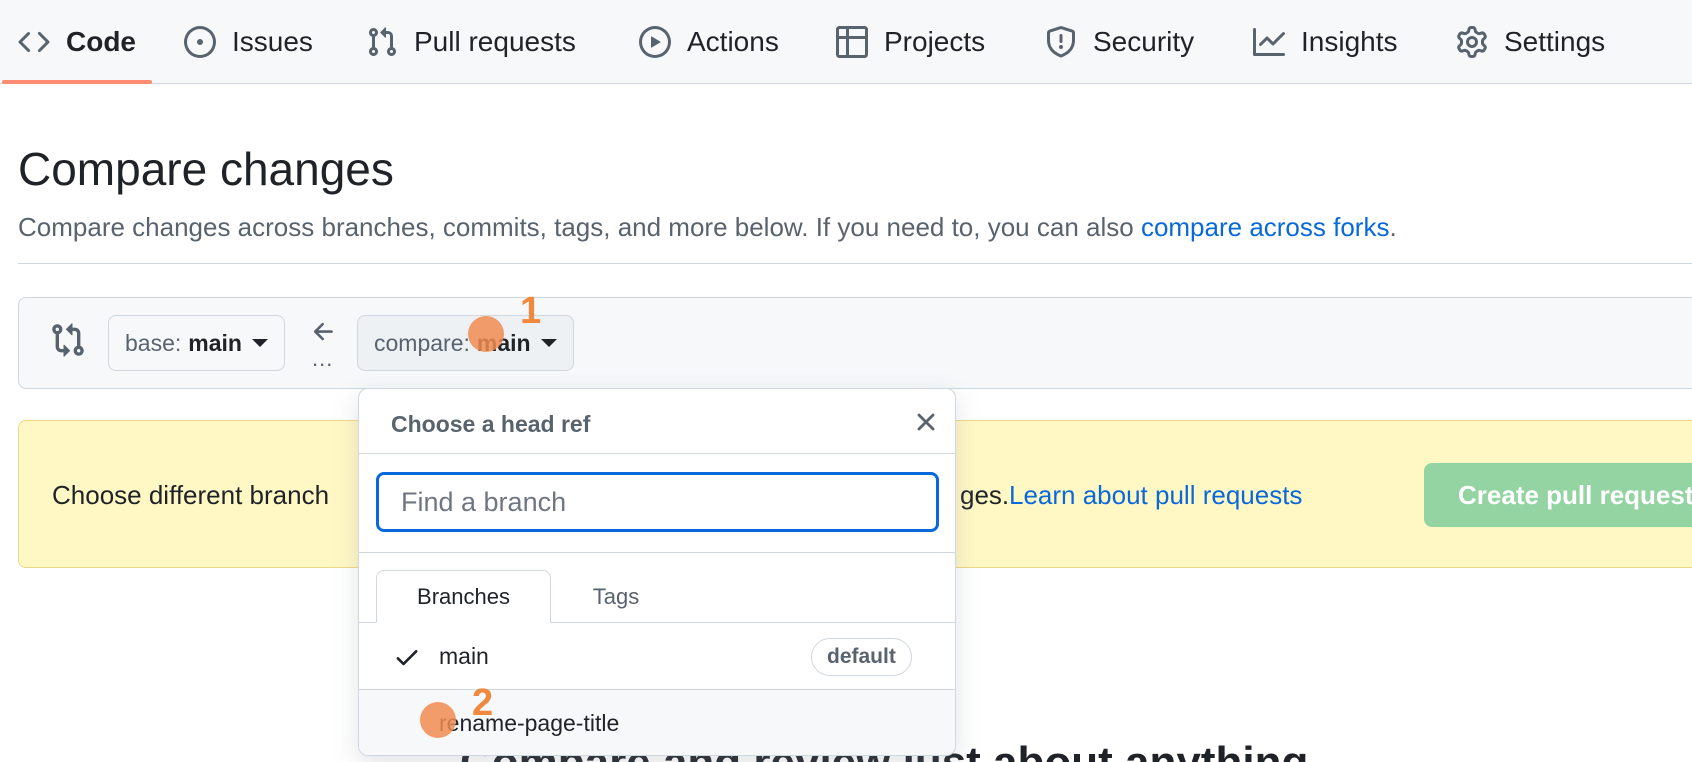  I want to click on tab-issues: Issues, so click(248, 42).